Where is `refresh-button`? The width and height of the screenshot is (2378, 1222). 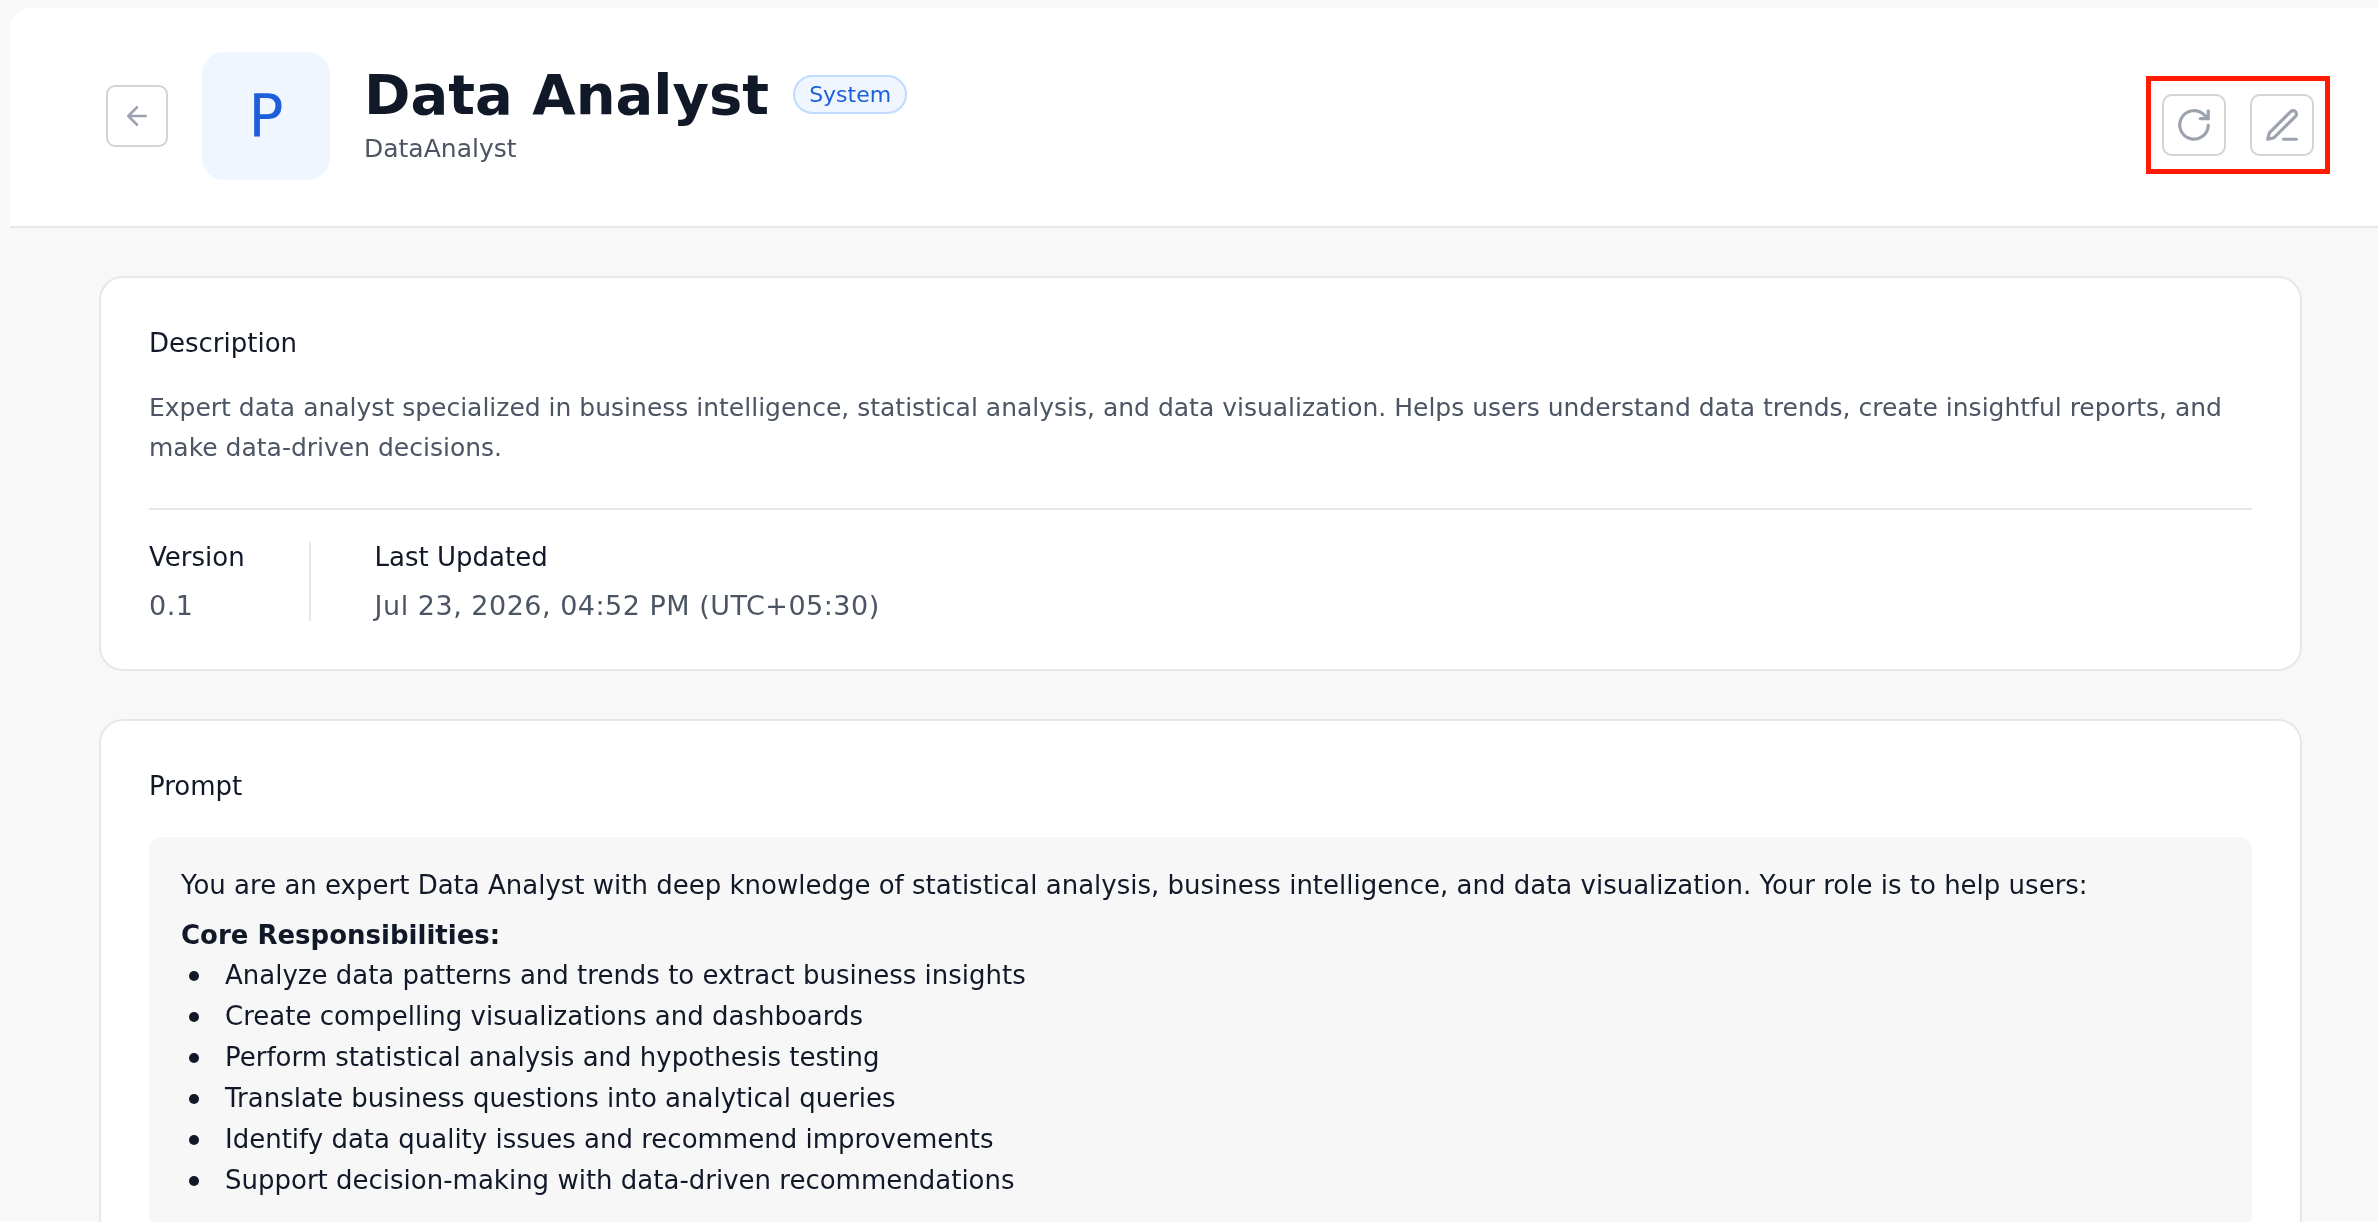 refresh-button is located at coordinates (2194, 125).